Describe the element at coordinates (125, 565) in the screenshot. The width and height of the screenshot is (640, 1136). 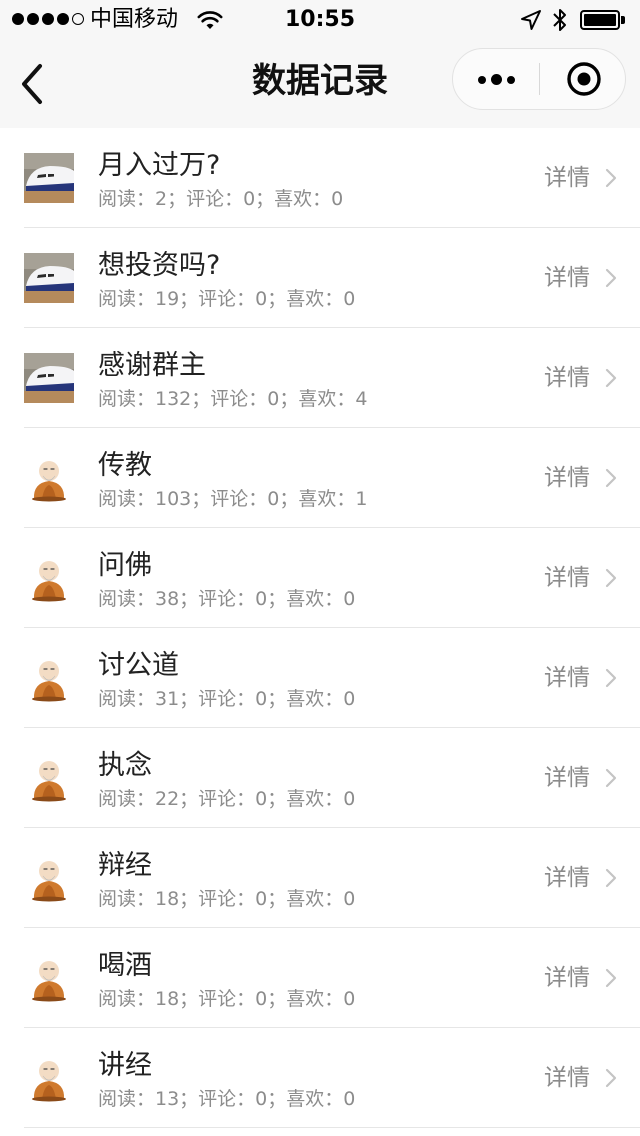
I see `item-title: 问佛` at that location.